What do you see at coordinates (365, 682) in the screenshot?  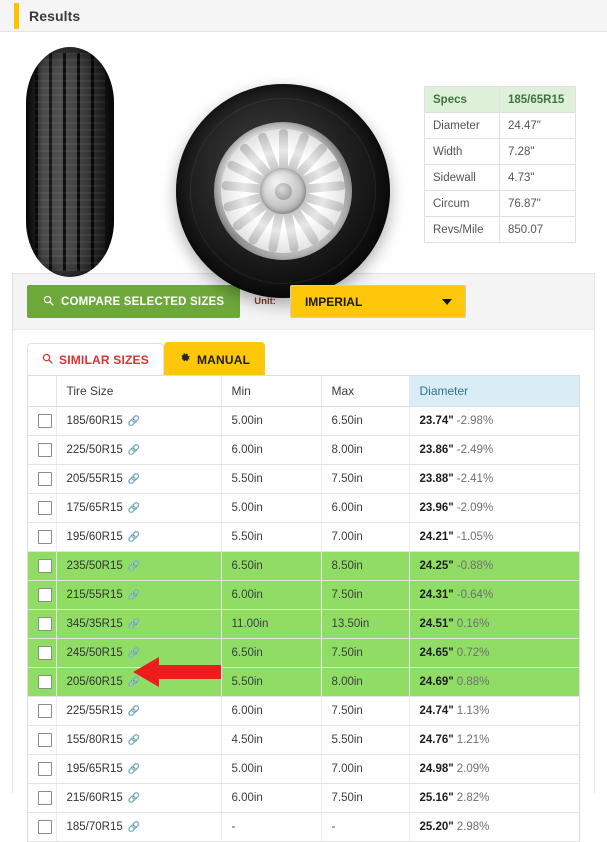 I see `max-width-cell: 8.00in` at bounding box center [365, 682].